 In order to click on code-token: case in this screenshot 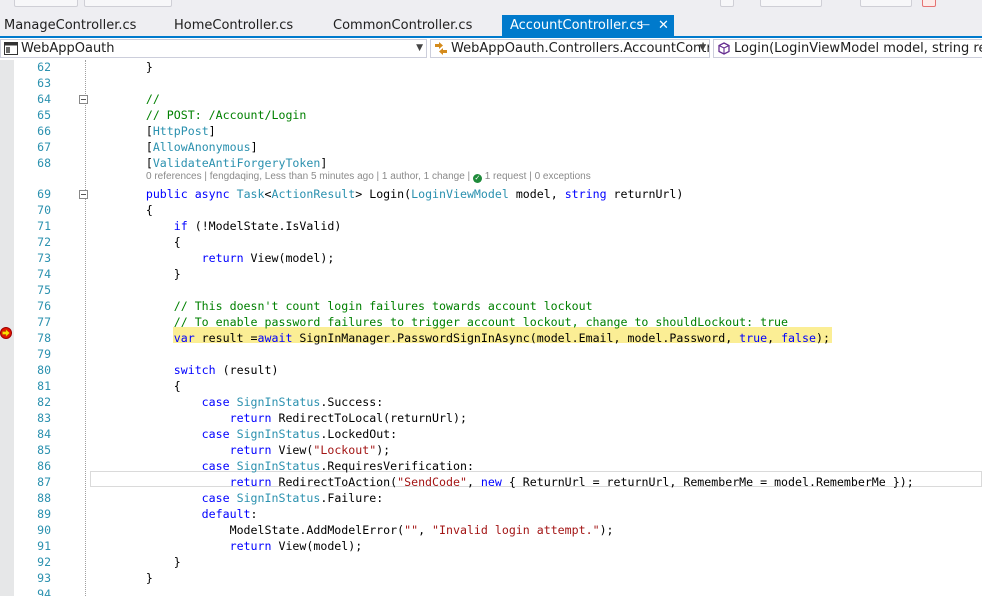, I will do `click(163, 498)`.